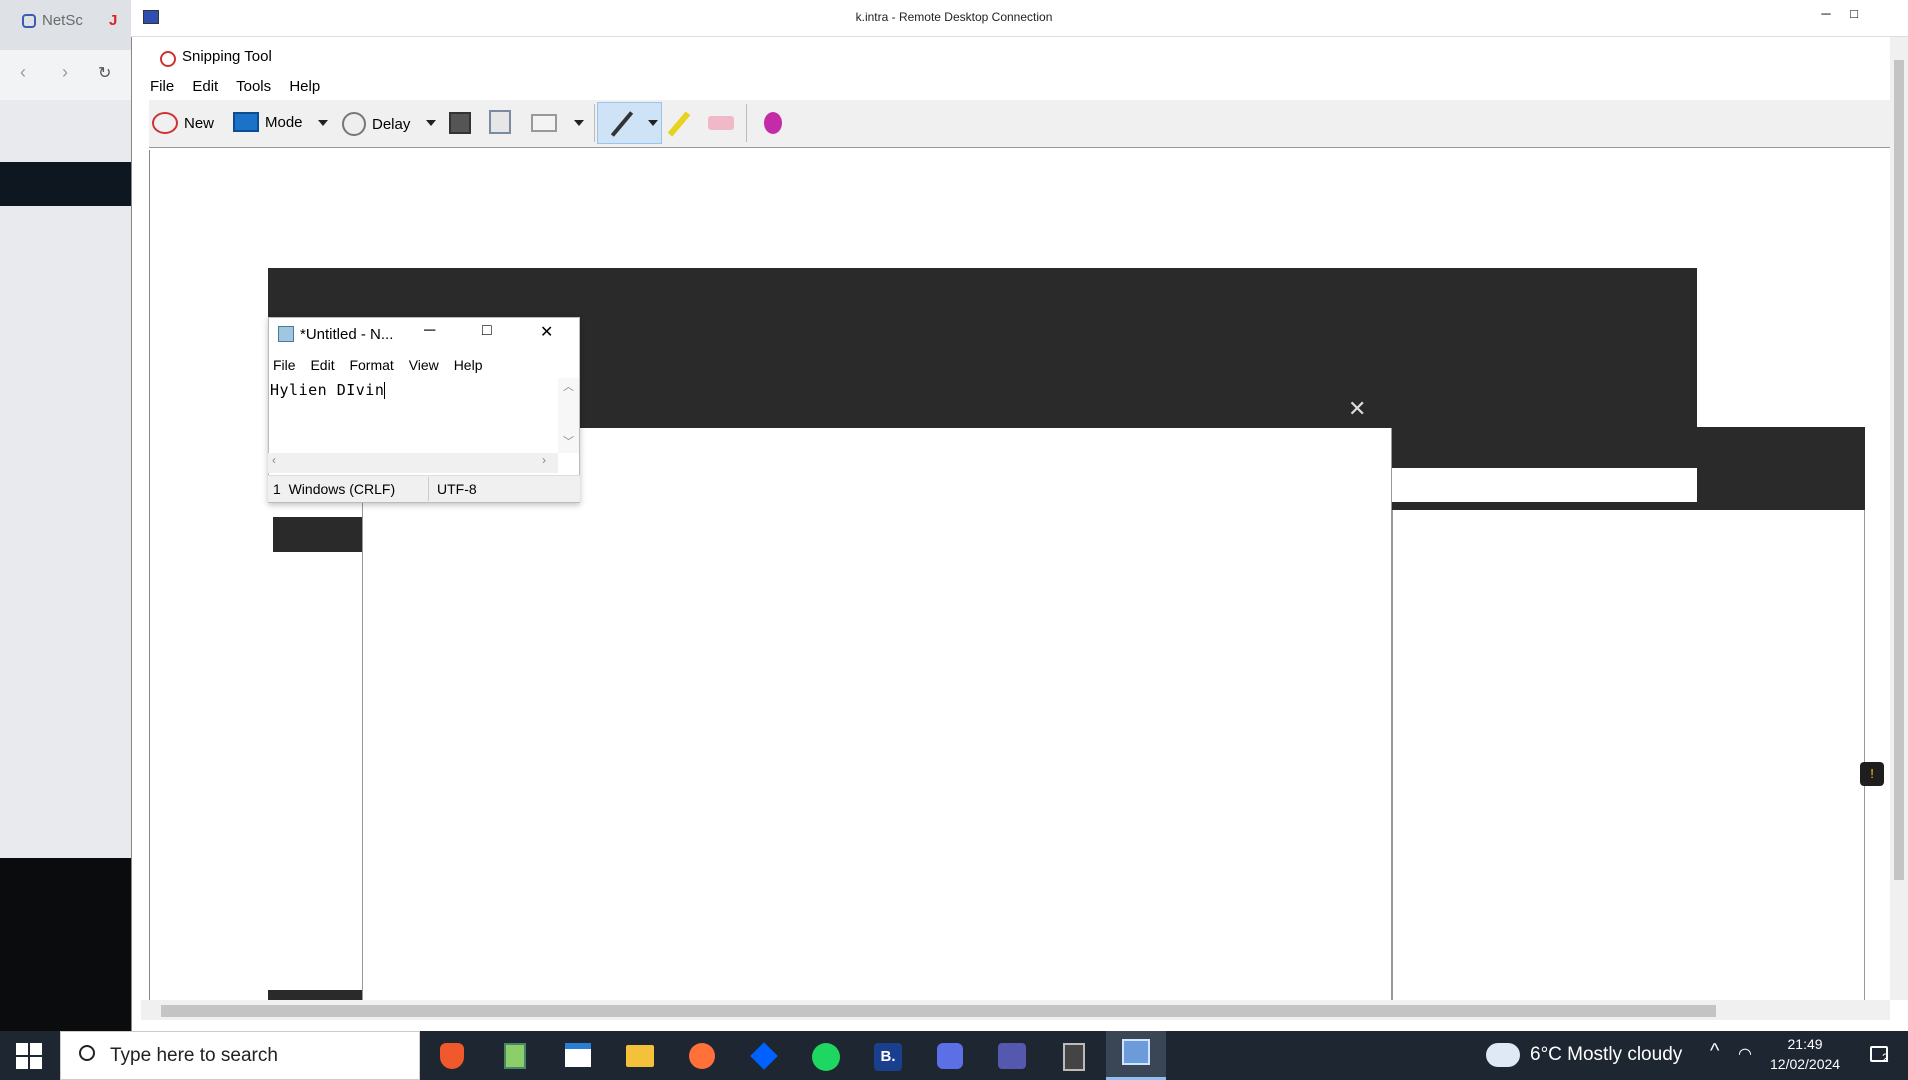 The height and width of the screenshot is (1080, 1908). Describe the element at coordinates (274, 460) in the screenshot. I see `scroll-left-icon: ‹` at that location.